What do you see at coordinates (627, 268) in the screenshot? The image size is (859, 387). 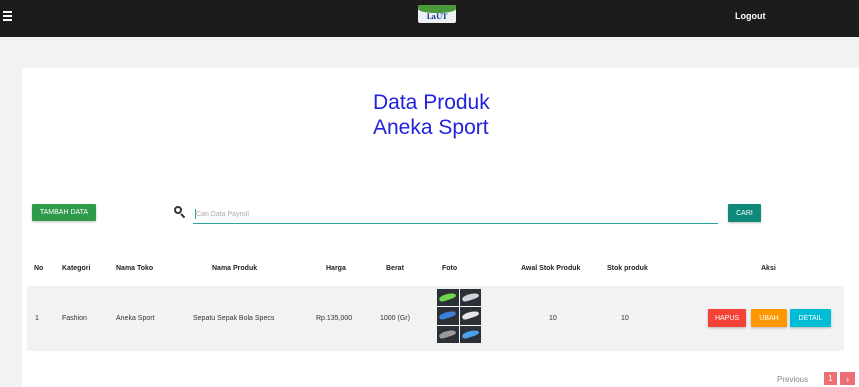 I see `column-header-stok: Stok produk` at bounding box center [627, 268].